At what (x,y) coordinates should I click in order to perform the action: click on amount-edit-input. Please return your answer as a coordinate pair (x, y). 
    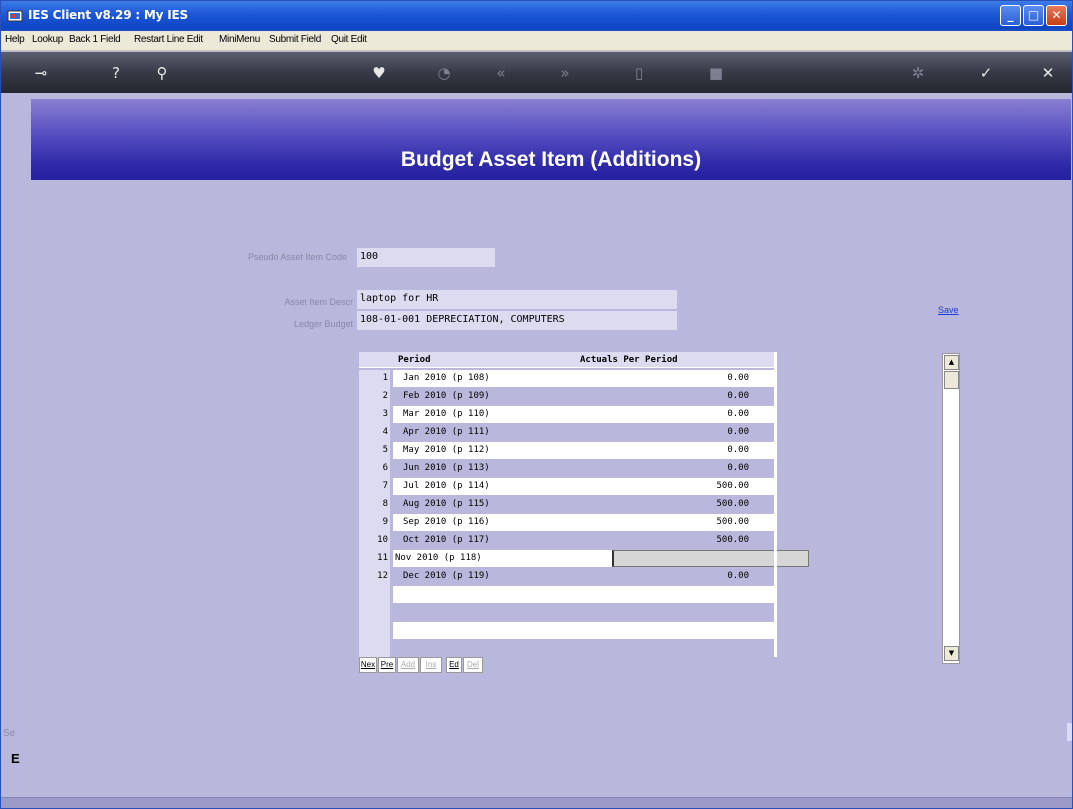
    Looking at the image, I should click on (710, 558).